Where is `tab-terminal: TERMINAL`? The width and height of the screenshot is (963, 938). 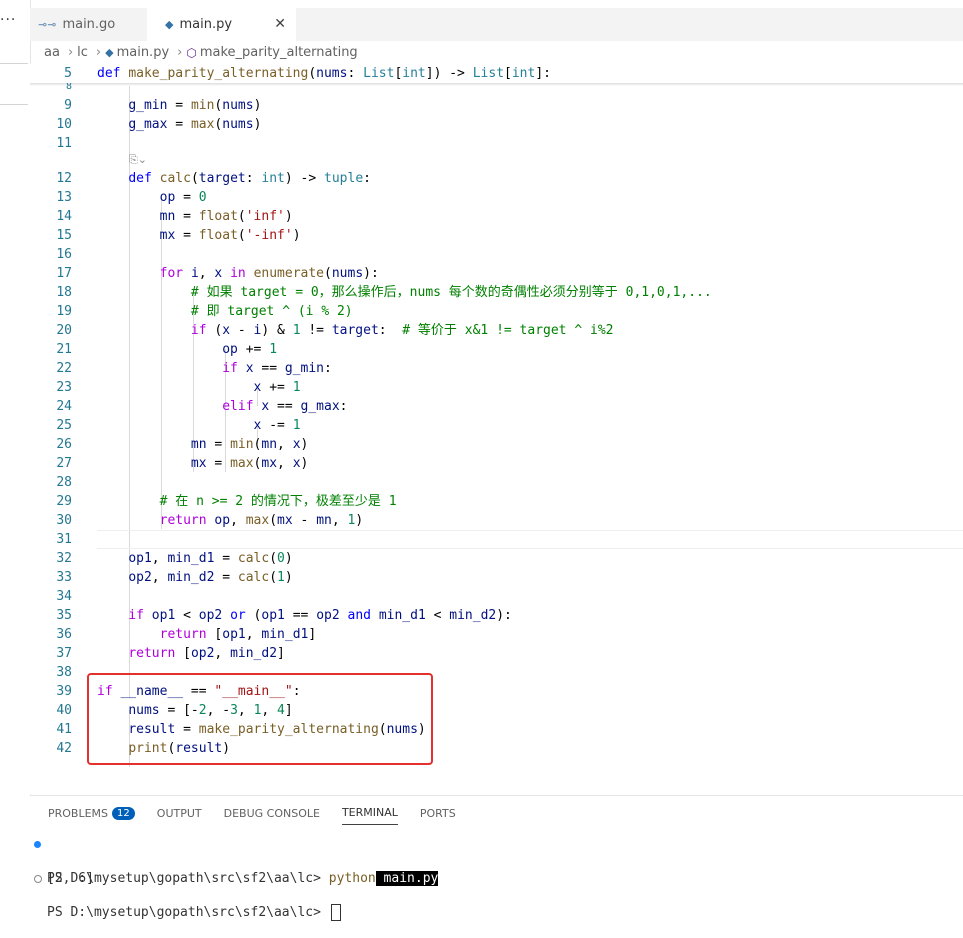 tab-terminal: TERMINAL is located at coordinates (369, 815).